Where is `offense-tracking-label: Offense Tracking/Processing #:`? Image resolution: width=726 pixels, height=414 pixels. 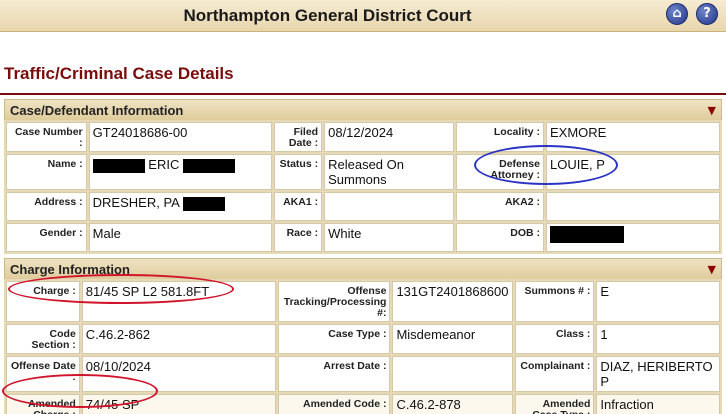 offense-tracking-label: Offense Tracking/Processing #: is located at coordinates (334, 301).